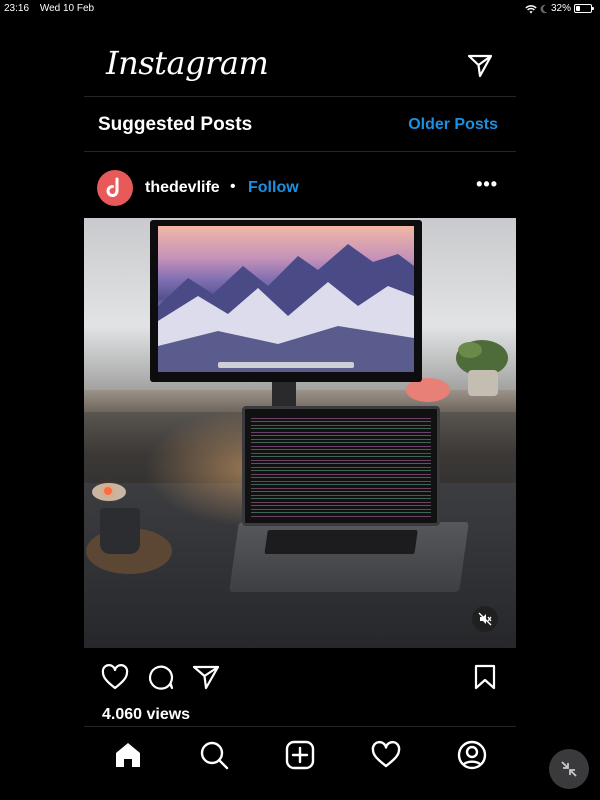  Describe the element at coordinates (472, 755) in the screenshot. I see `profile-icon` at that location.